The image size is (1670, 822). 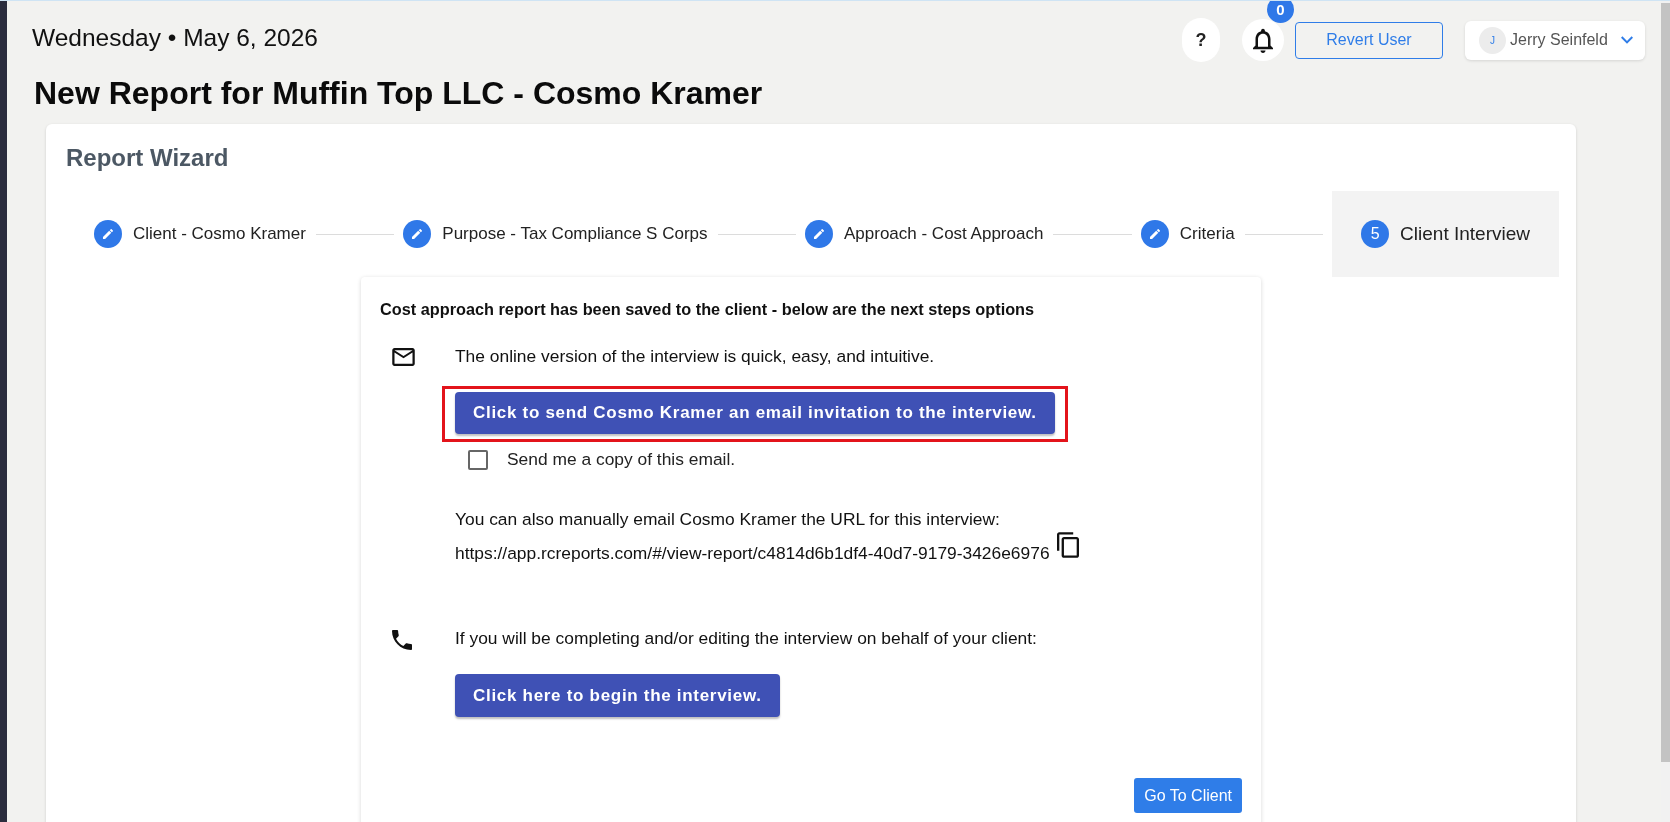 What do you see at coordinates (1188, 795) in the screenshot?
I see `go-to-client-button: Go To Client` at bounding box center [1188, 795].